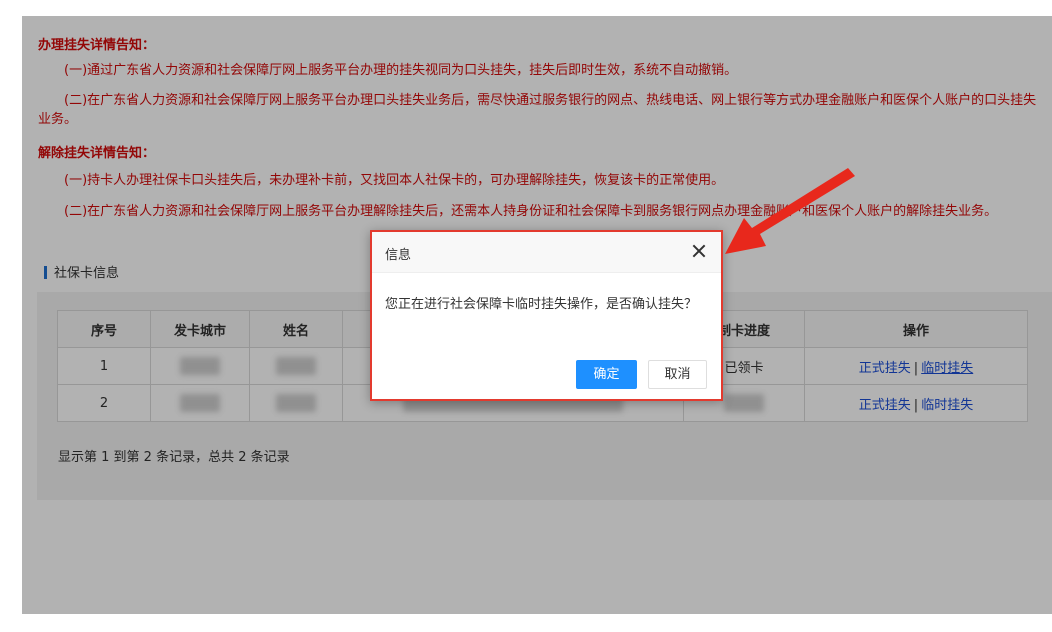  I want to click on close-icon, so click(699, 251).